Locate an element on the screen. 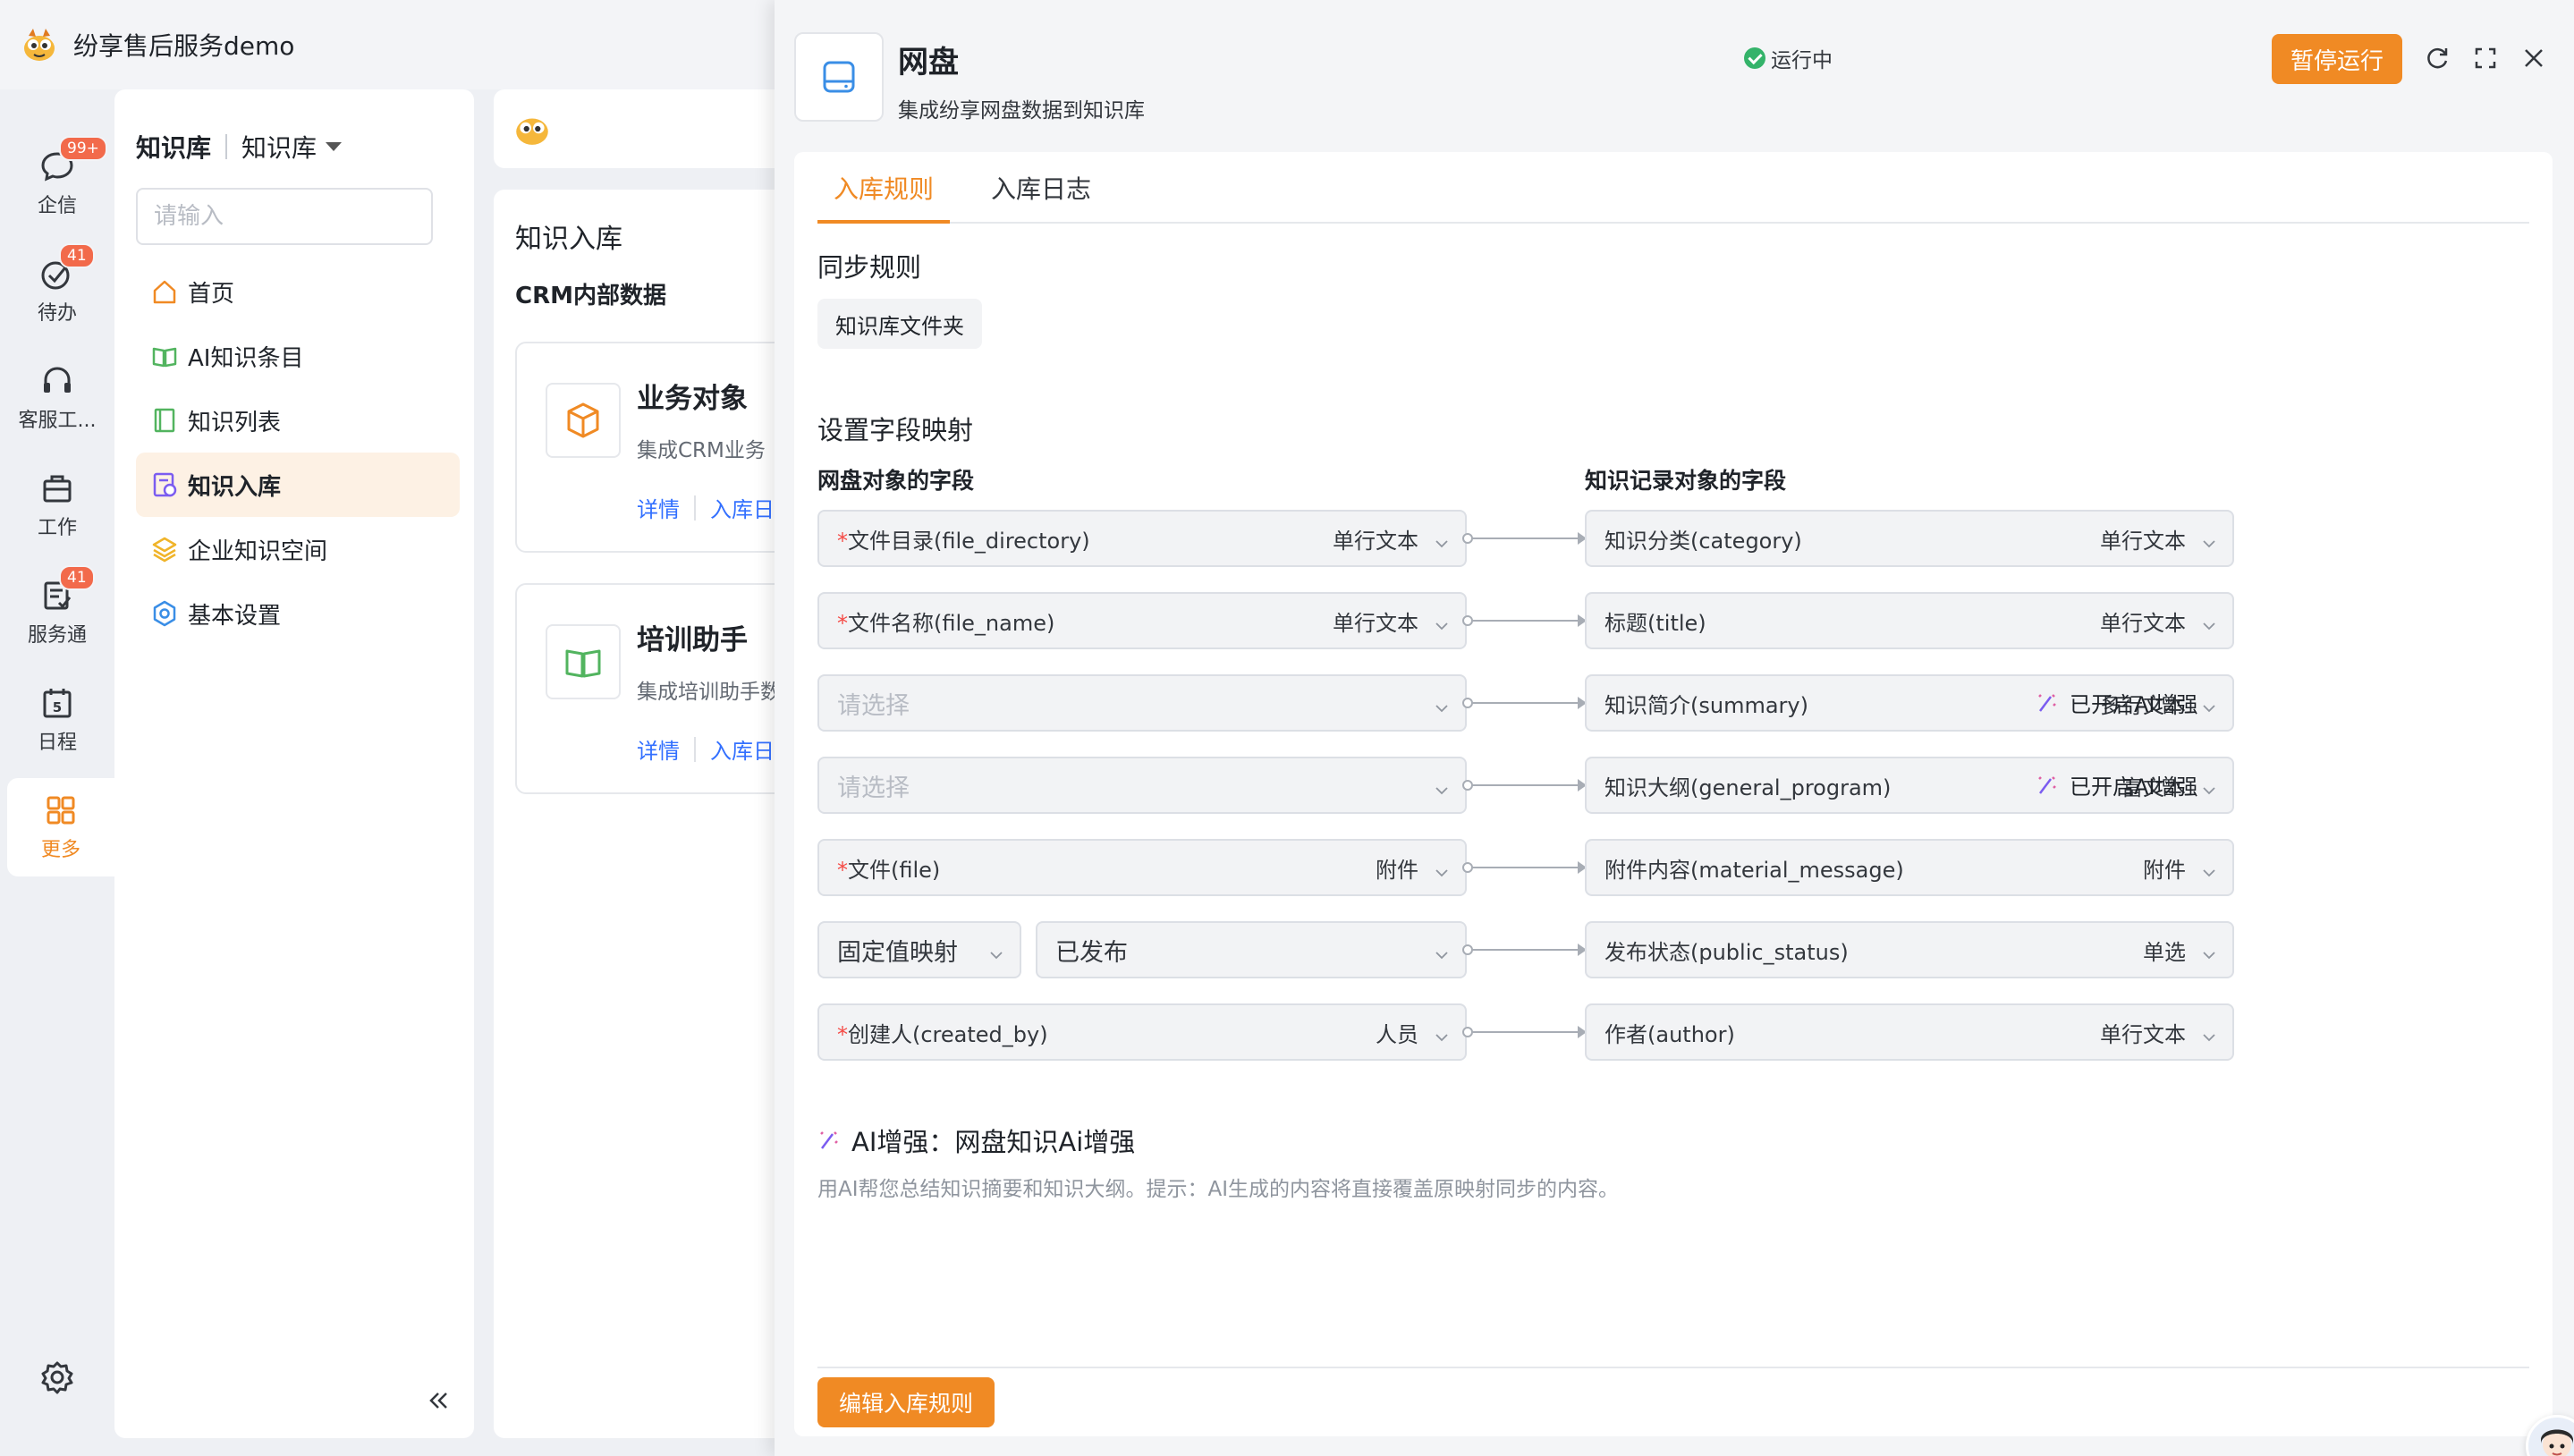  calendar-day: 5 is located at coordinates (58, 707).